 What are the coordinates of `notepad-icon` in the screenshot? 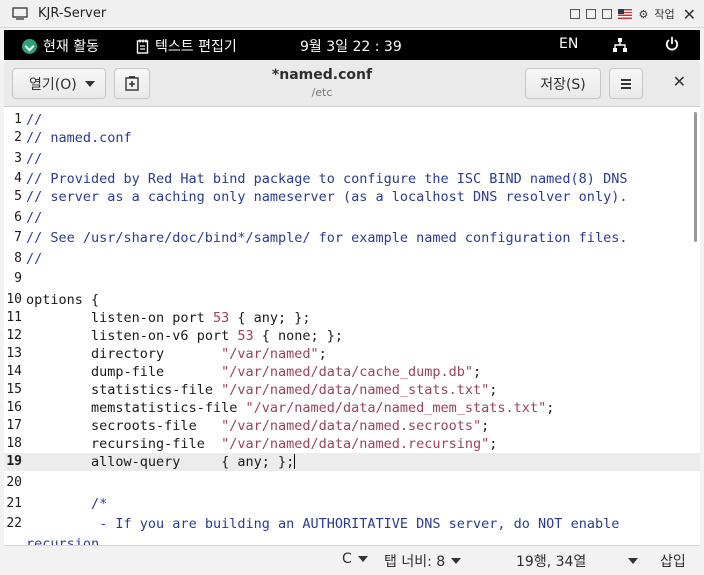 It's located at (142, 46).